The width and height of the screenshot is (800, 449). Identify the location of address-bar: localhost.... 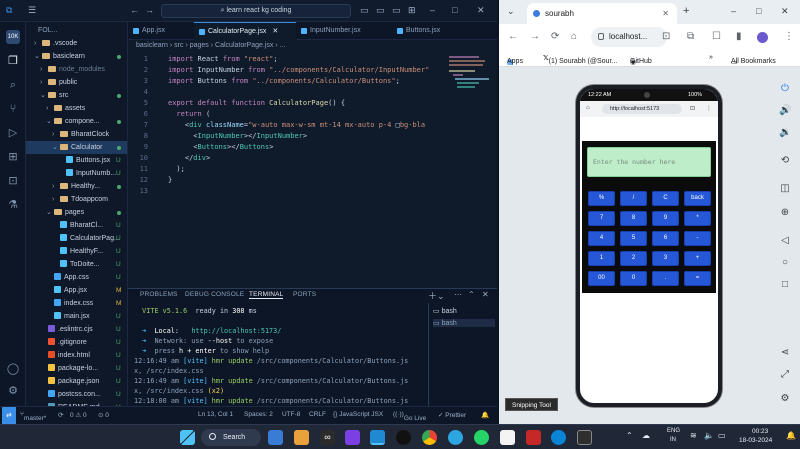
(629, 37).